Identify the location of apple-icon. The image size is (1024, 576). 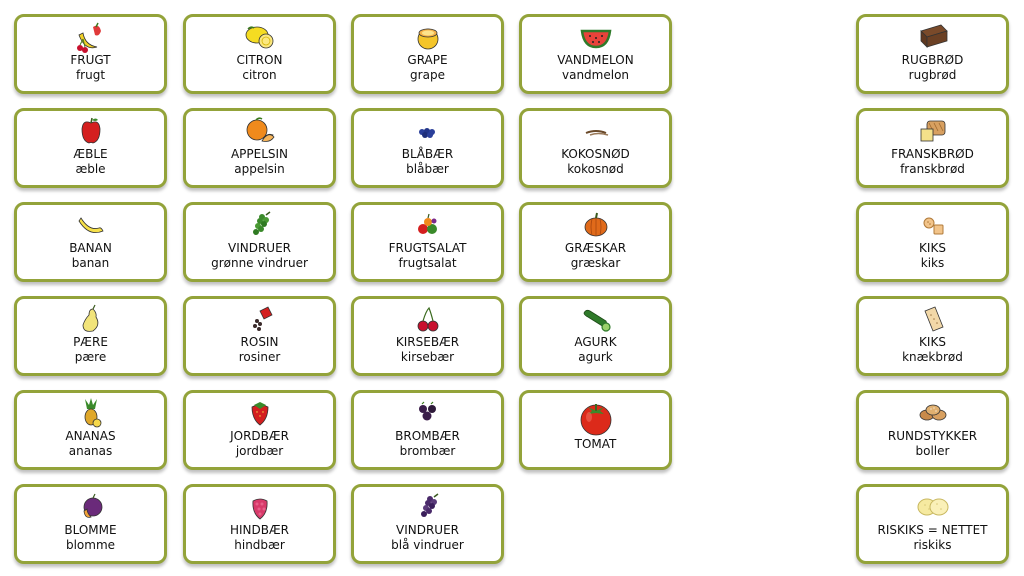
(90, 131).